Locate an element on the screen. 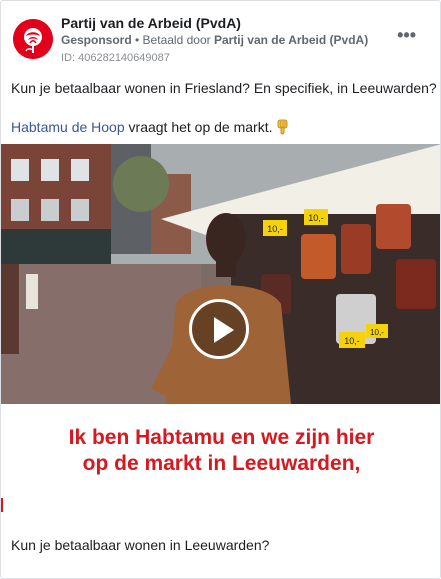 This screenshot has width=441, height=579. more-options-icon: ••• is located at coordinates (406, 35).